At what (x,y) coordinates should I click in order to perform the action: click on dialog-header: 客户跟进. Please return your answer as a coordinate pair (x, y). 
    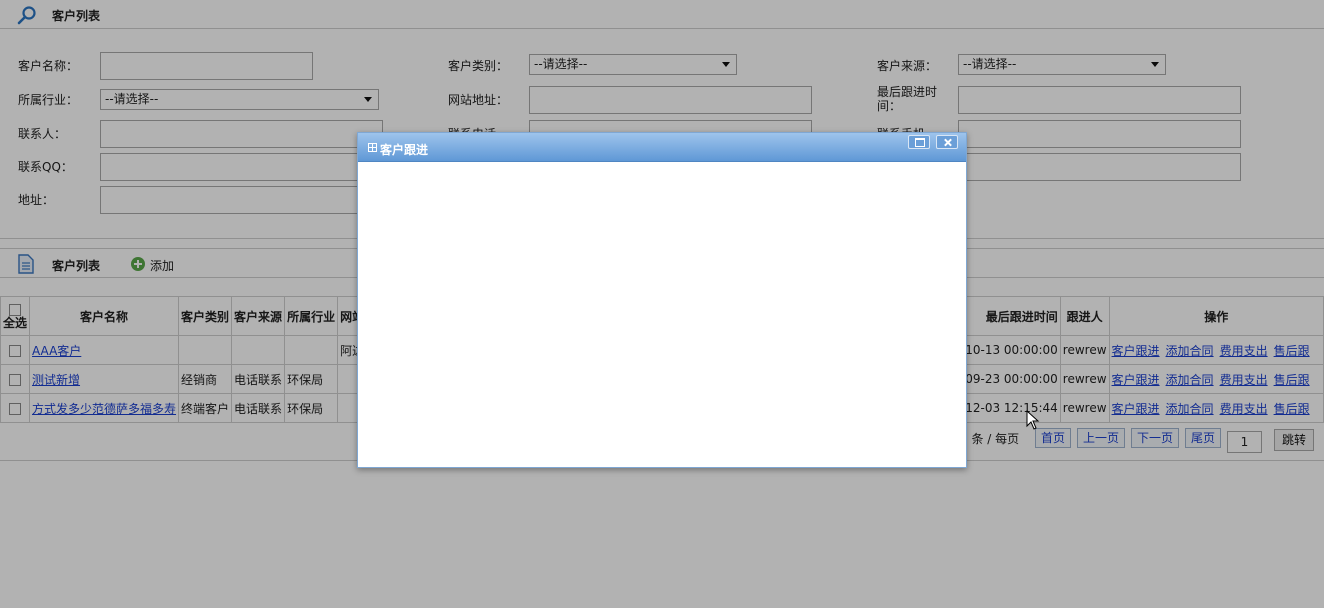
    Looking at the image, I should click on (662, 147).